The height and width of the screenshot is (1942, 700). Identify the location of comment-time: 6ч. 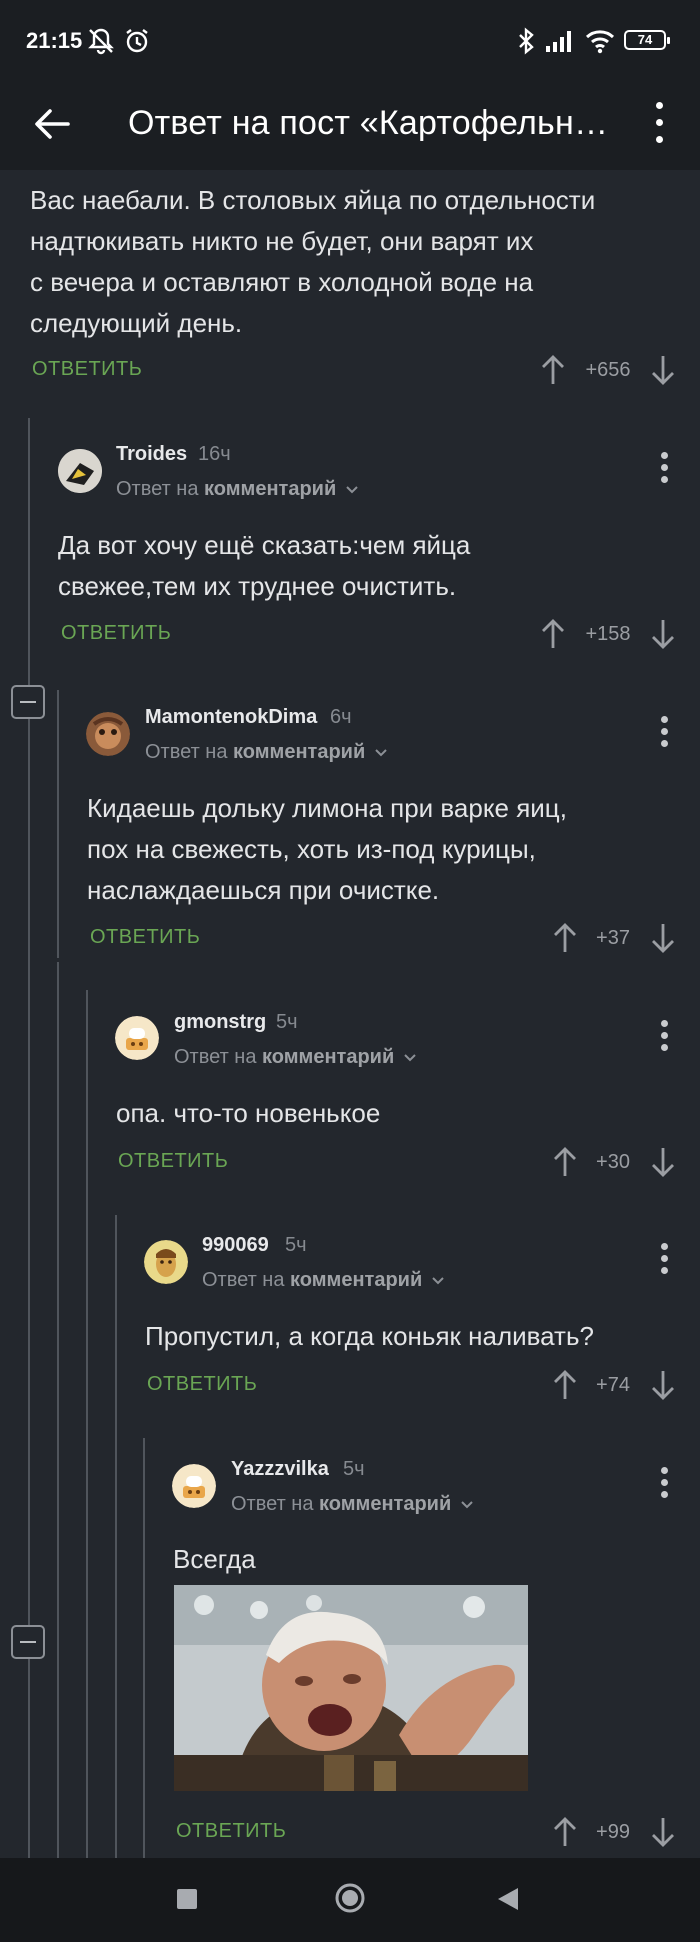
(341, 717).